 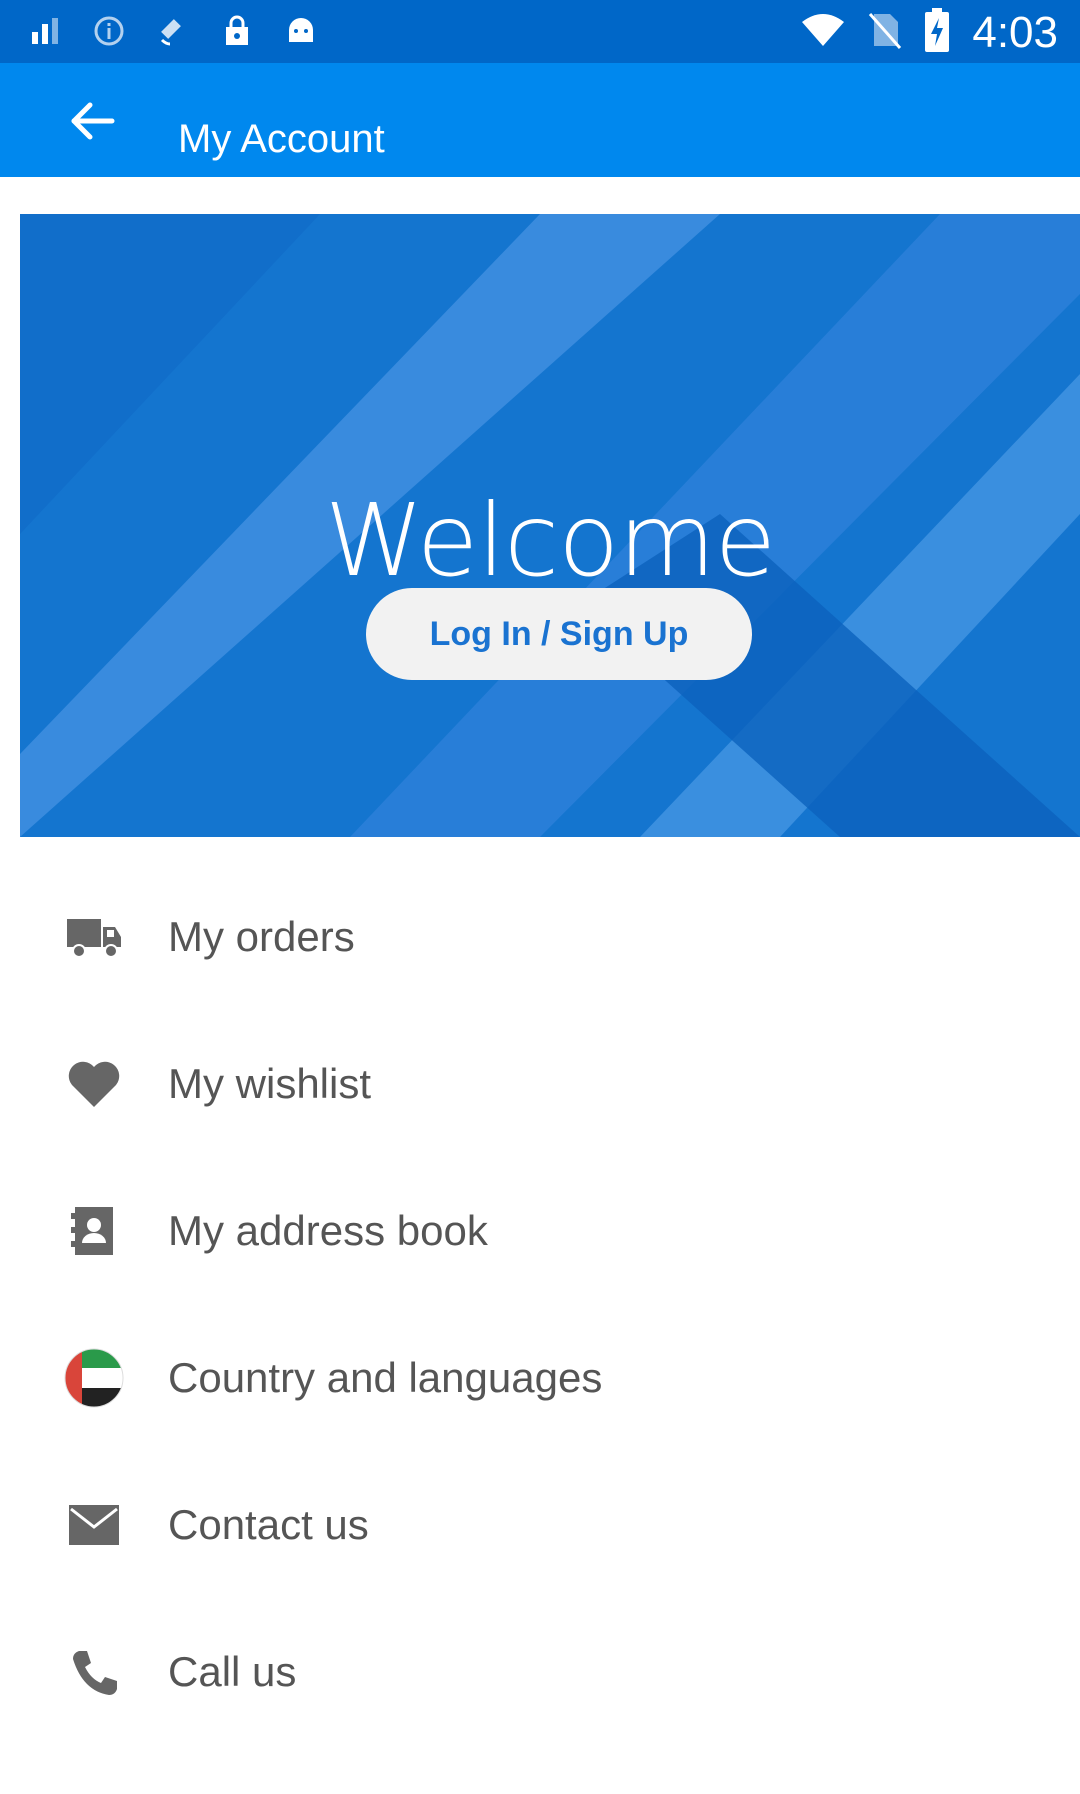 What do you see at coordinates (92, 121) in the screenshot?
I see `back-arrow-icon` at bounding box center [92, 121].